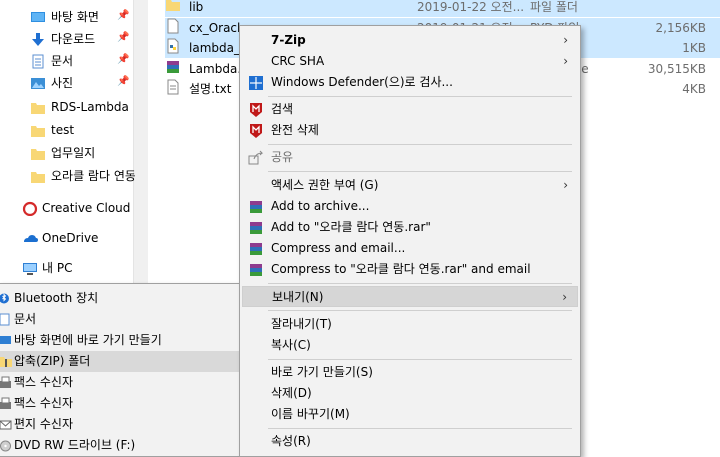  I want to click on sendto-bluetooth: Bluetooth 장치, so click(120, 298).